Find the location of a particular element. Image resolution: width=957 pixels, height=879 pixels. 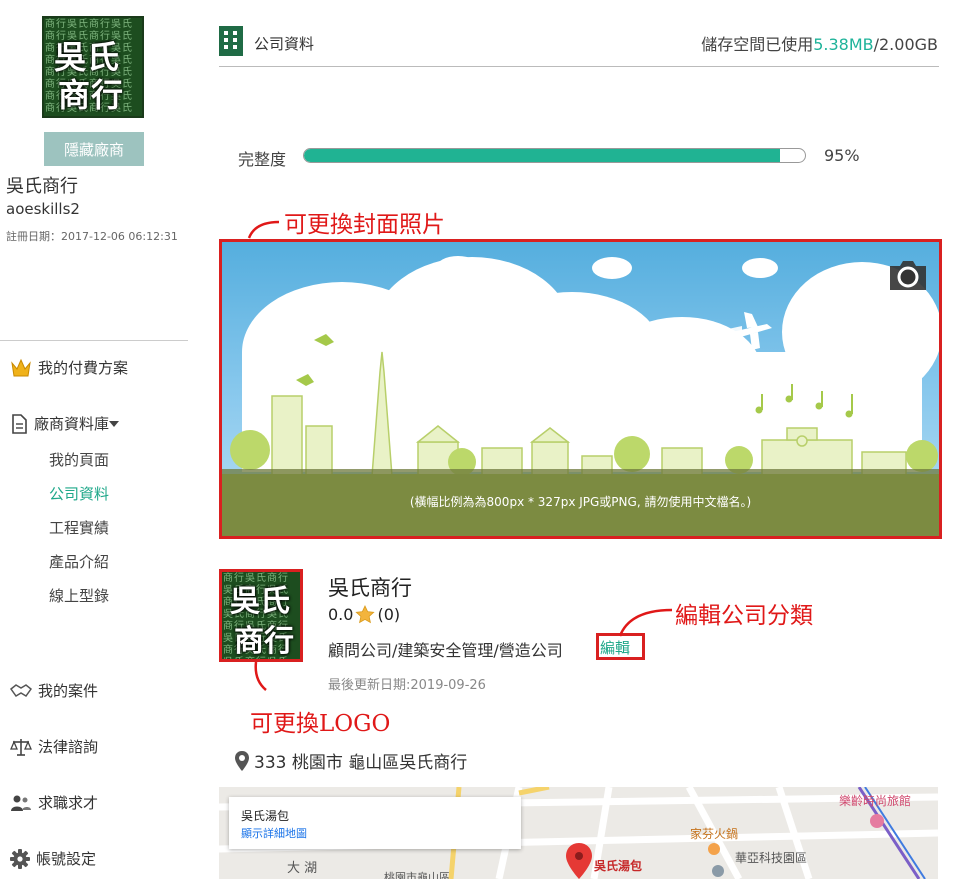

completeness-label: 完整度 is located at coordinates (262, 159).